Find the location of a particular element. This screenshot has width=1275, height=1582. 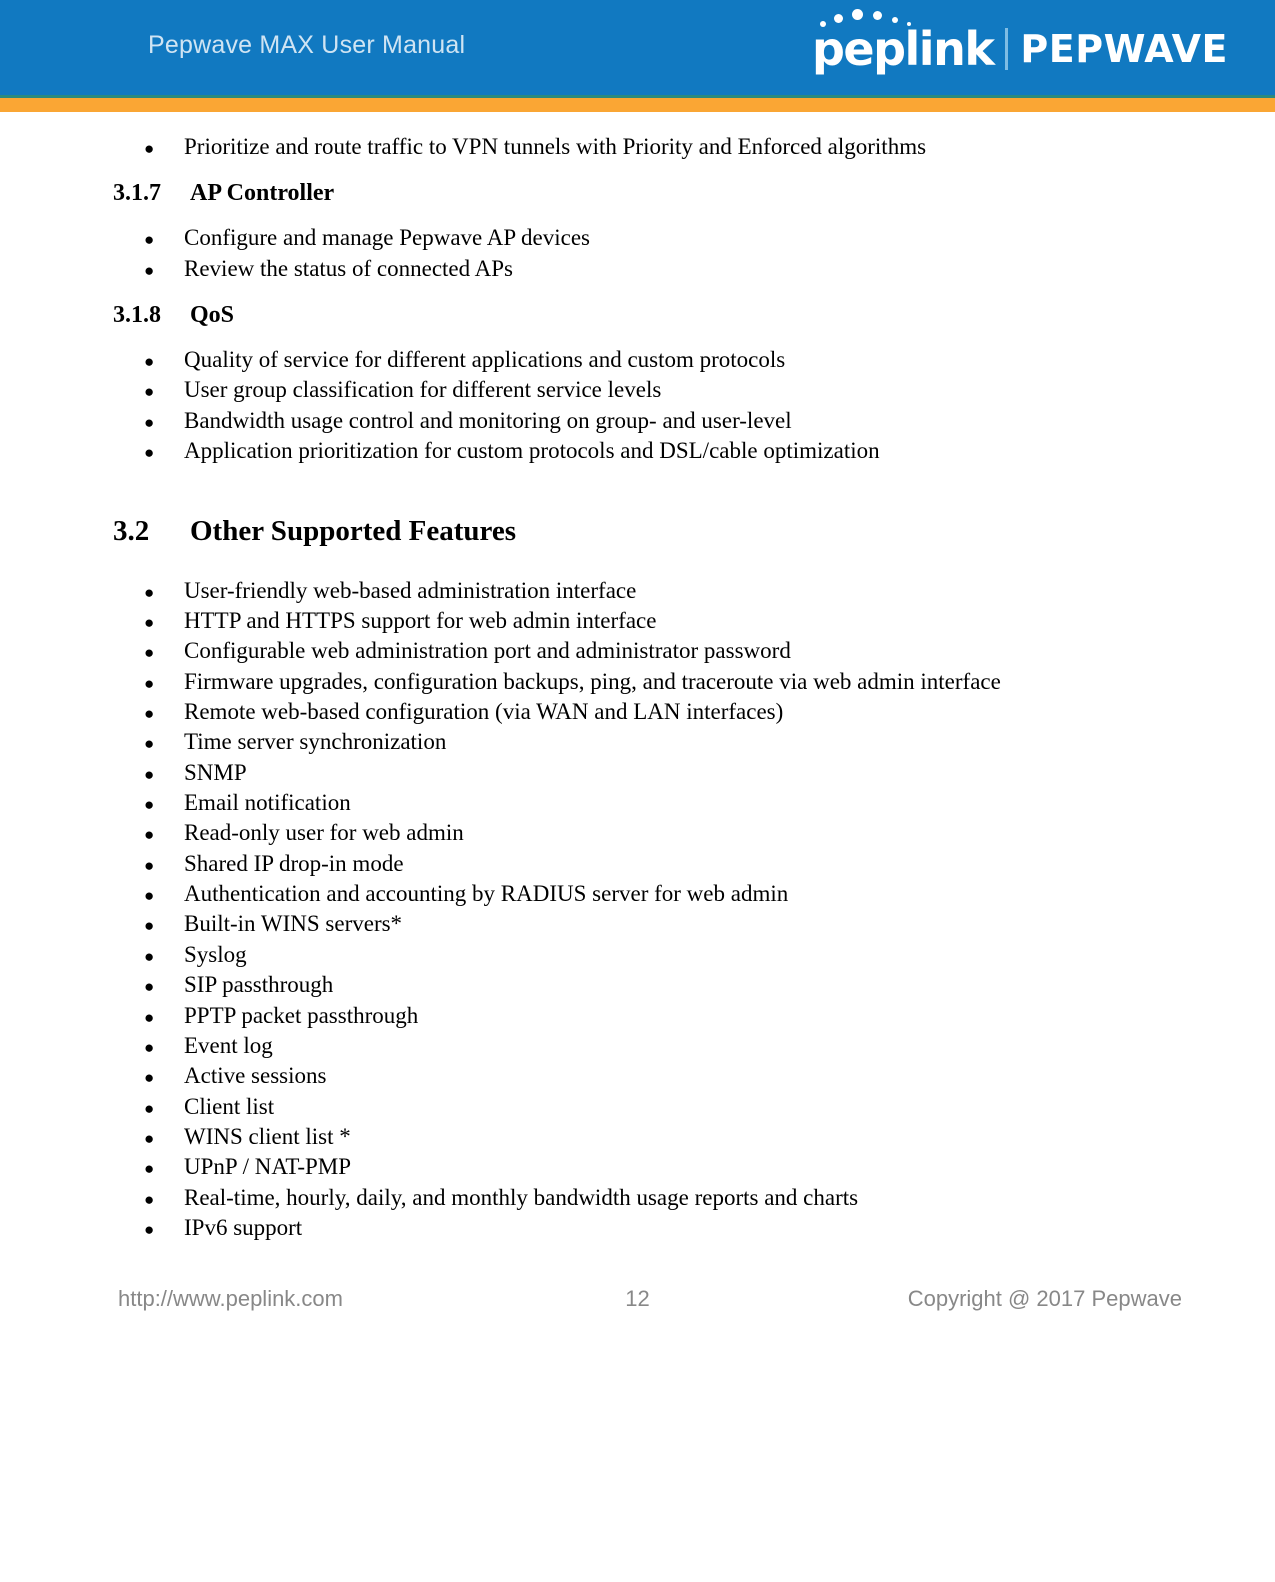

list-item-label: Event log is located at coordinates (228, 1045).